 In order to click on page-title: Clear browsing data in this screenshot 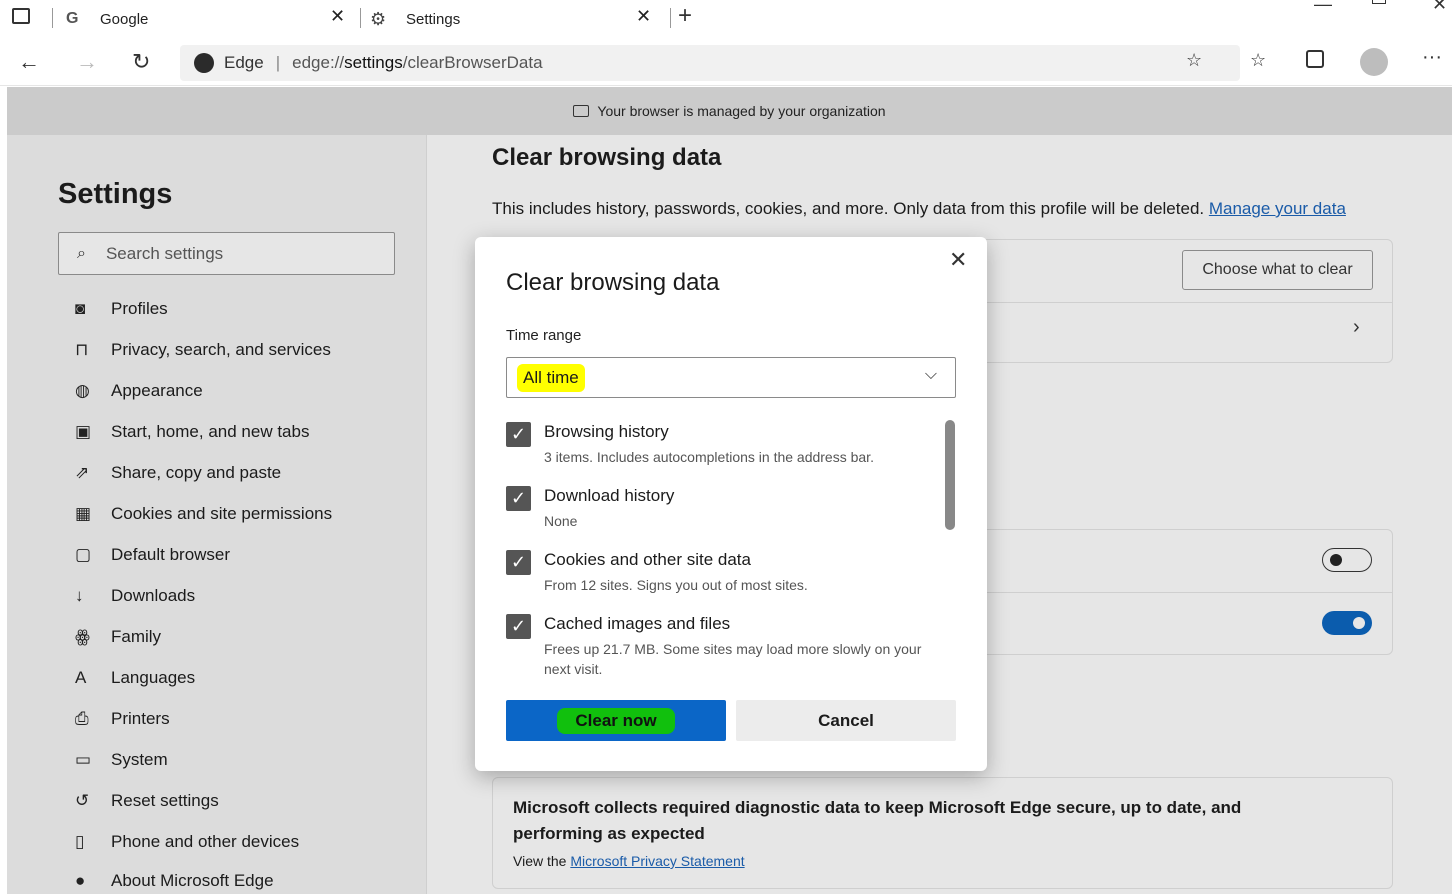, I will do `click(607, 157)`.